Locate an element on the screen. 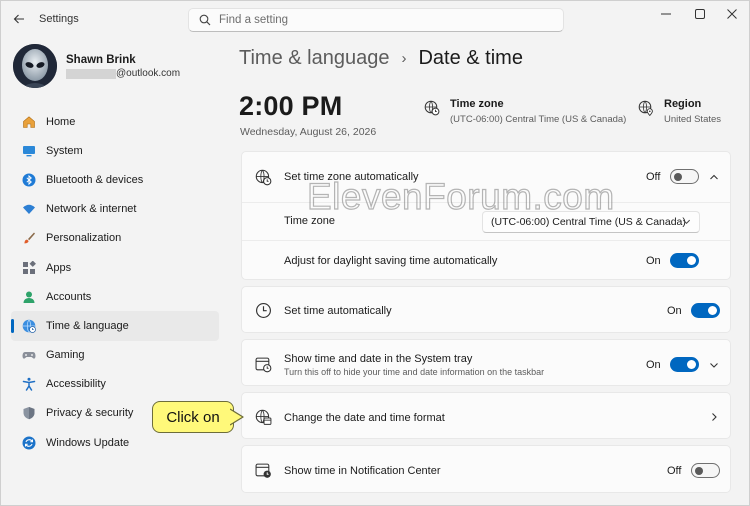  profile-email: @outlook.com is located at coordinates (123, 73).